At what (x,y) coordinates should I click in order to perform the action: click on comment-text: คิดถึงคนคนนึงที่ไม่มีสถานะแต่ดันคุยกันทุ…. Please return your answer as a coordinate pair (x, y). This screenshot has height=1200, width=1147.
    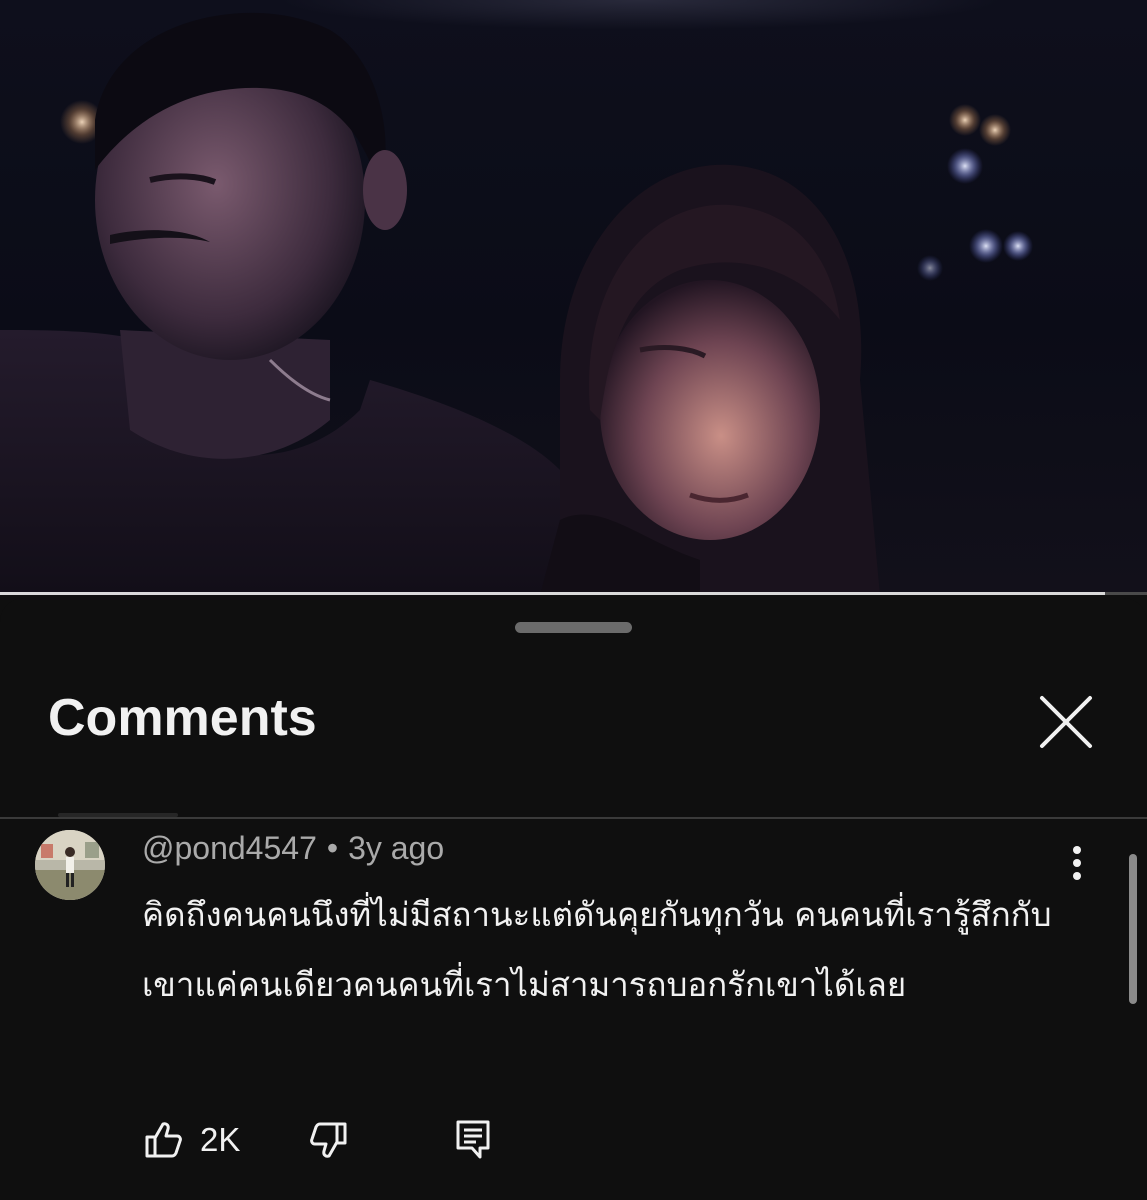
    Looking at the image, I should click on (597, 949).